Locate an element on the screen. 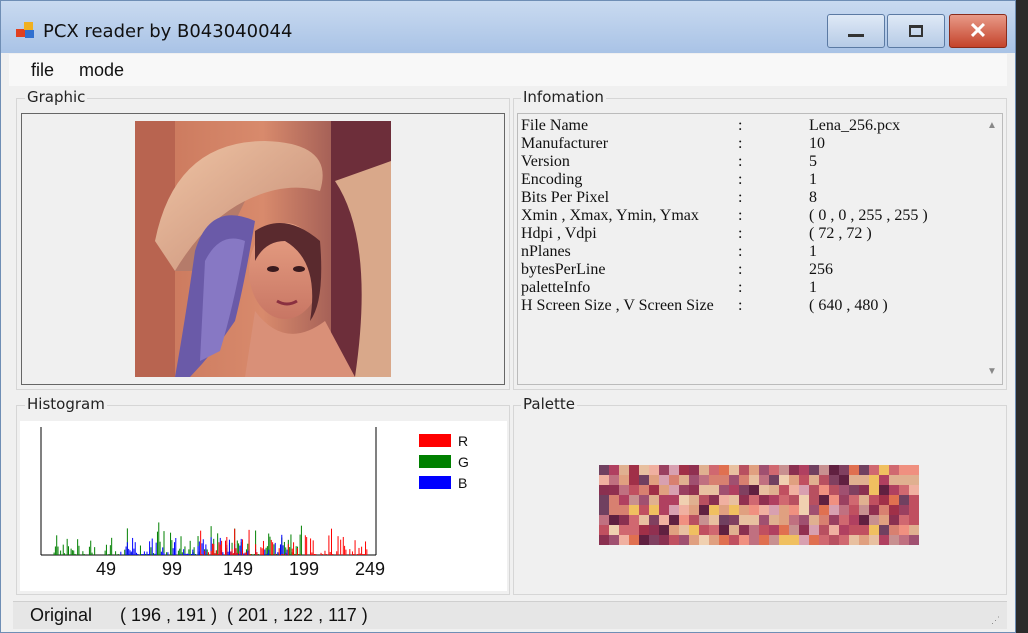 The height and width of the screenshot is (633, 1028). title-bar: PCX reader by B043040044 ✕ is located at coordinates (508, 27).